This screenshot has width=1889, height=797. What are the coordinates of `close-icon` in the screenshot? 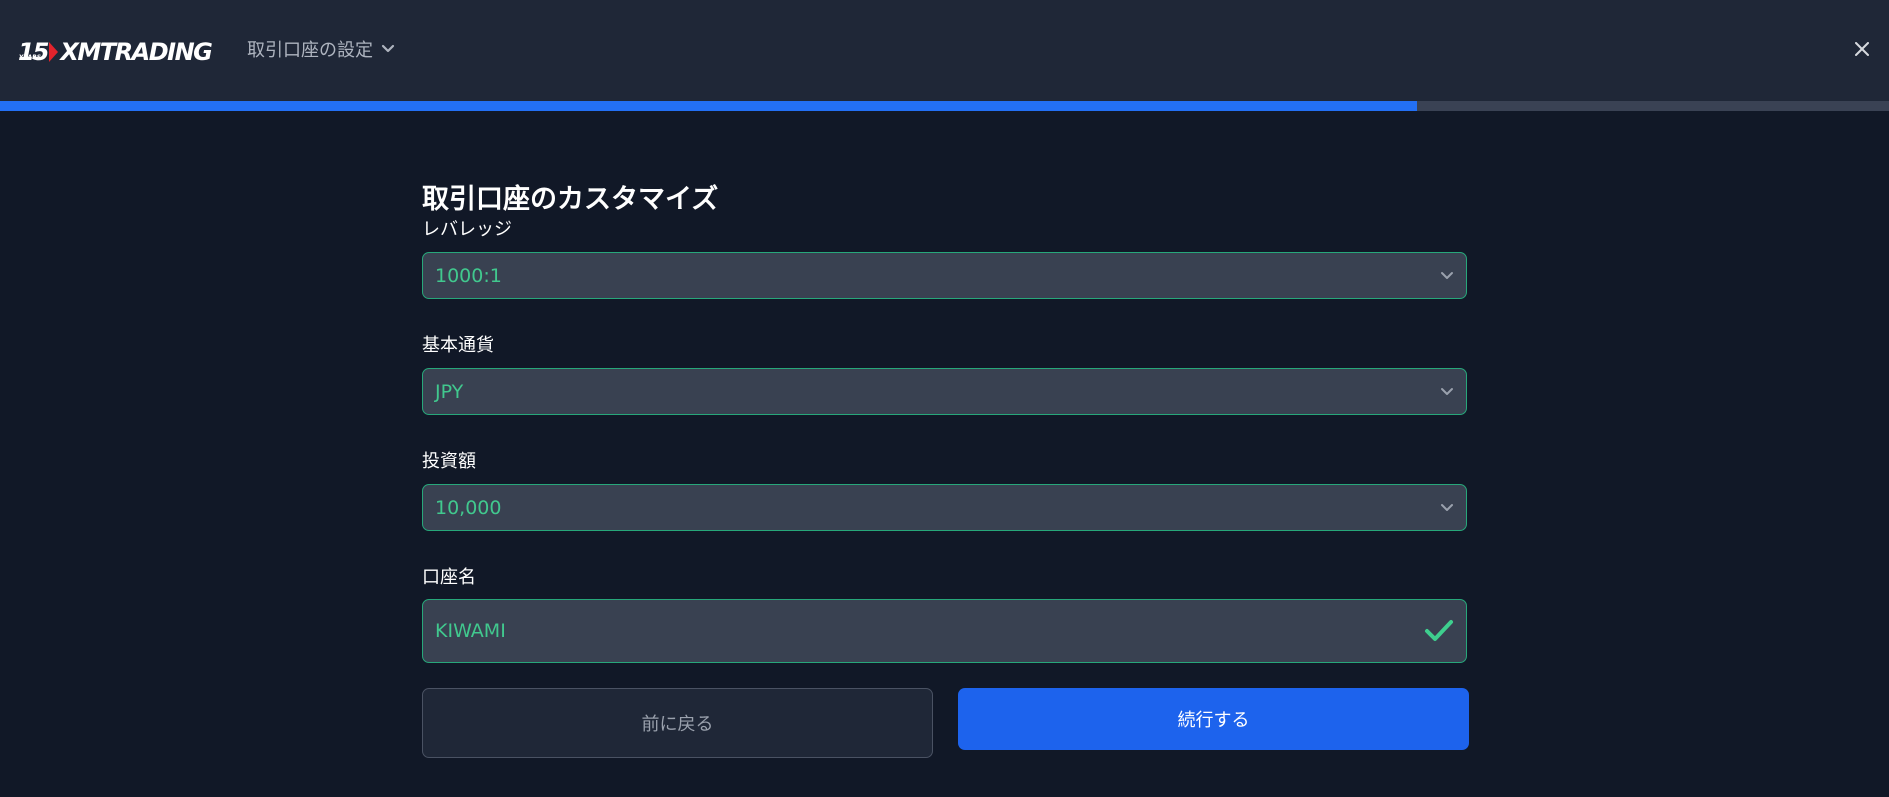 It's located at (1862, 49).